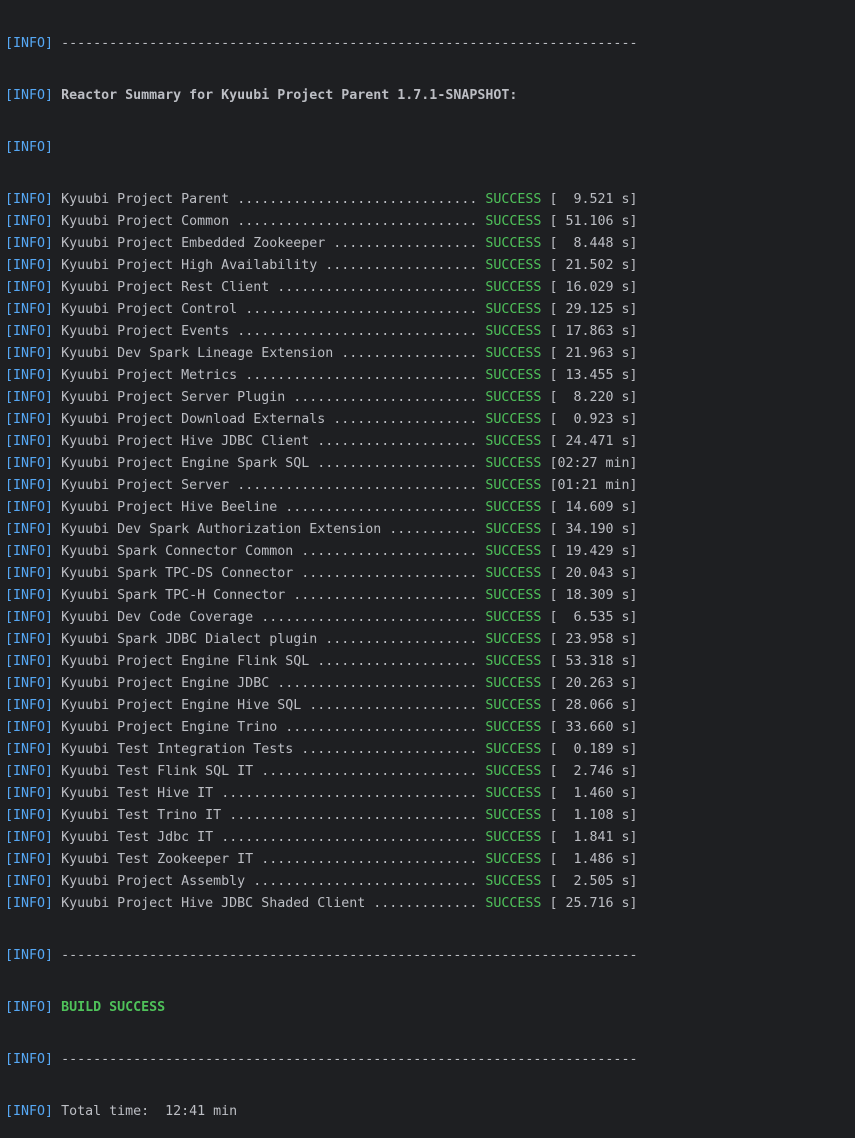  Describe the element at coordinates (593, 639) in the screenshot. I see `module-duration: [ 23.958 s]` at that location.